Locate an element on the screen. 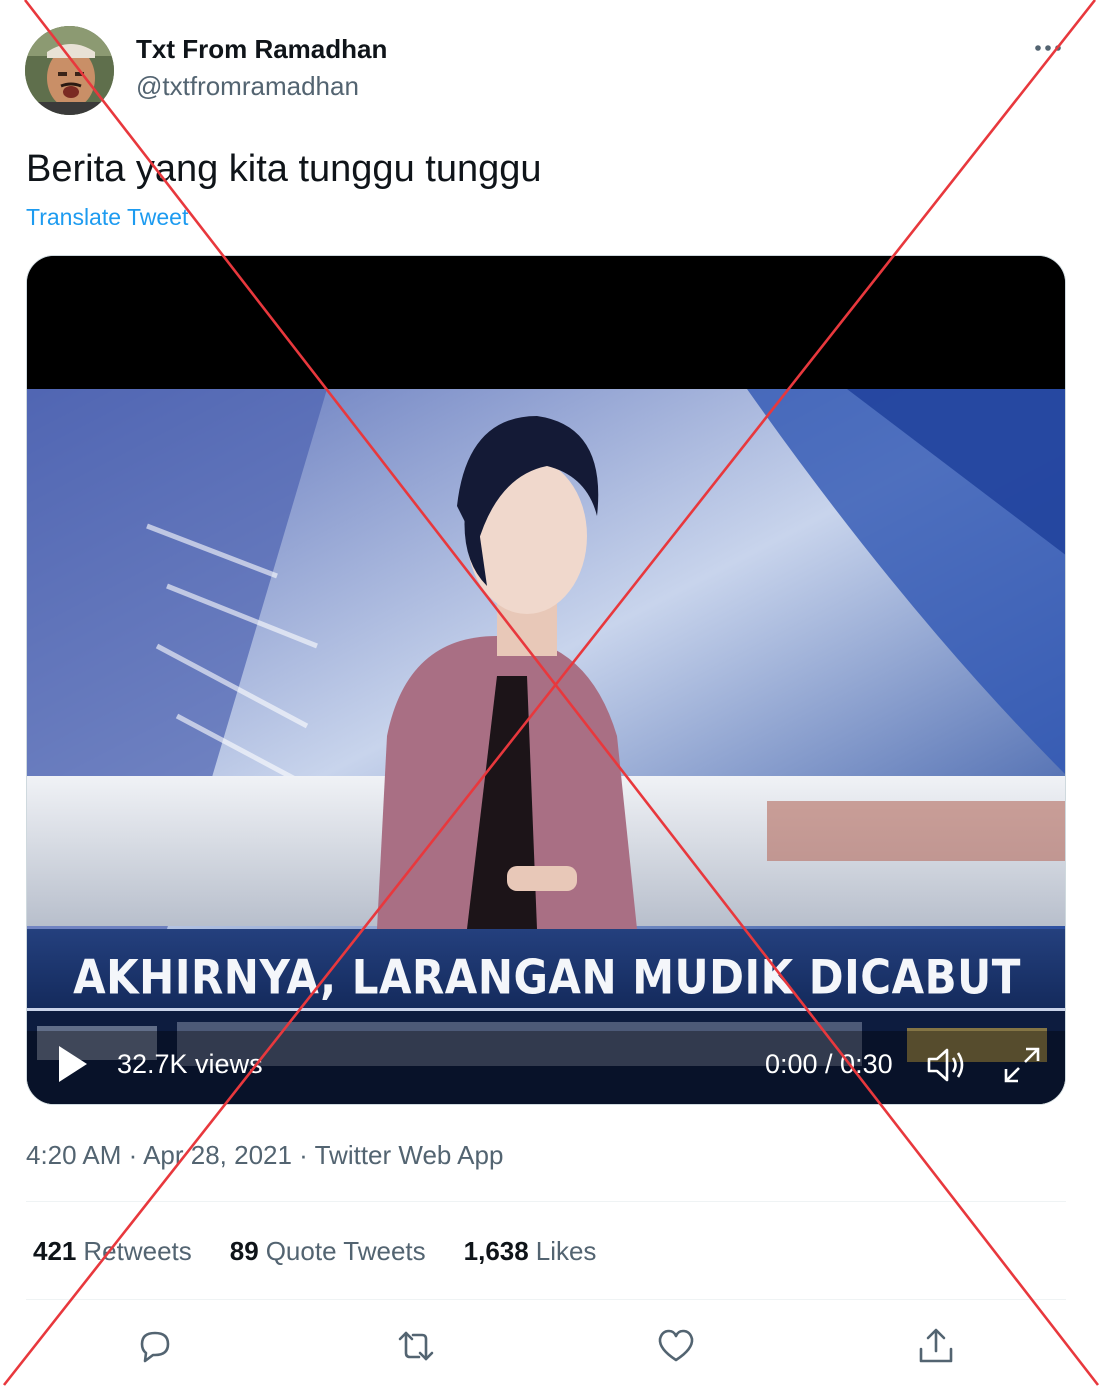 Image resolution: width=1100 pixels, height=1388 pixels. tweet-stats: 421 Retweets 89 Quote Tweets 1,638 Likes is located at coordinates (314, 1251).